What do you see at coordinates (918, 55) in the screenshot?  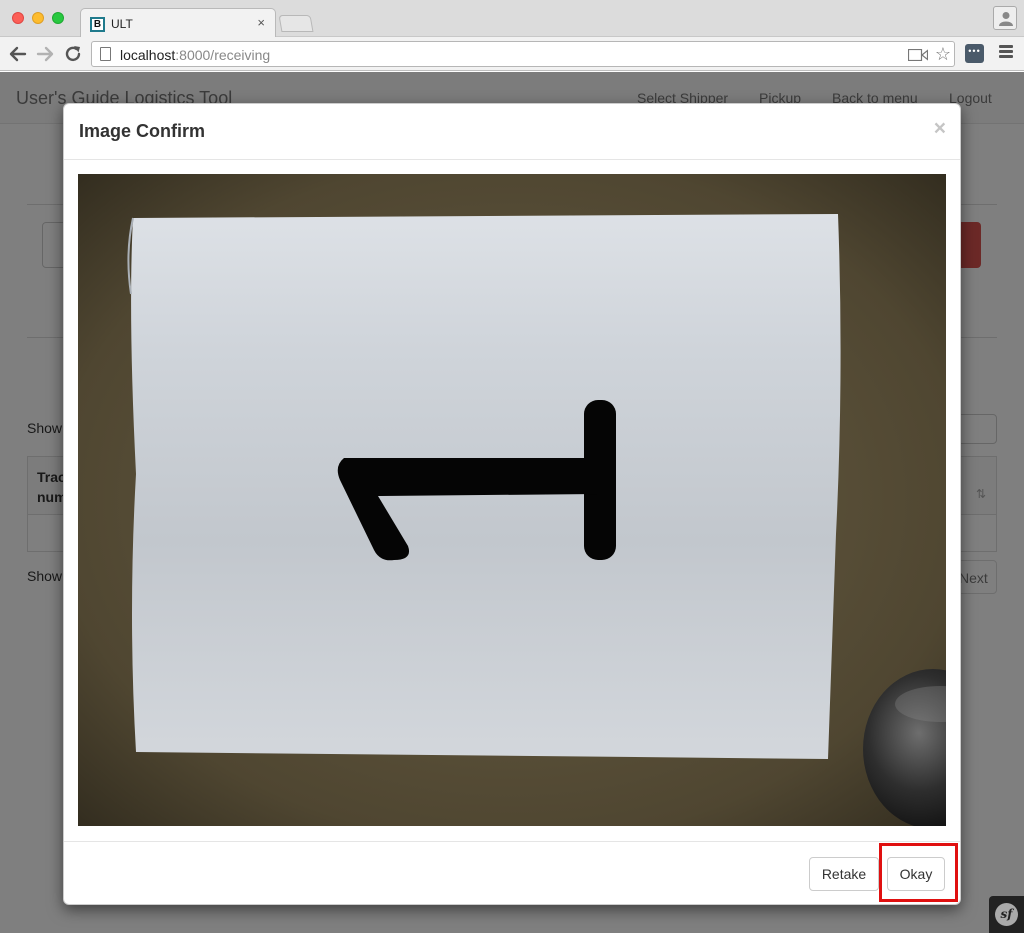 I see `camera-icon` at bounding box center [918, 55].